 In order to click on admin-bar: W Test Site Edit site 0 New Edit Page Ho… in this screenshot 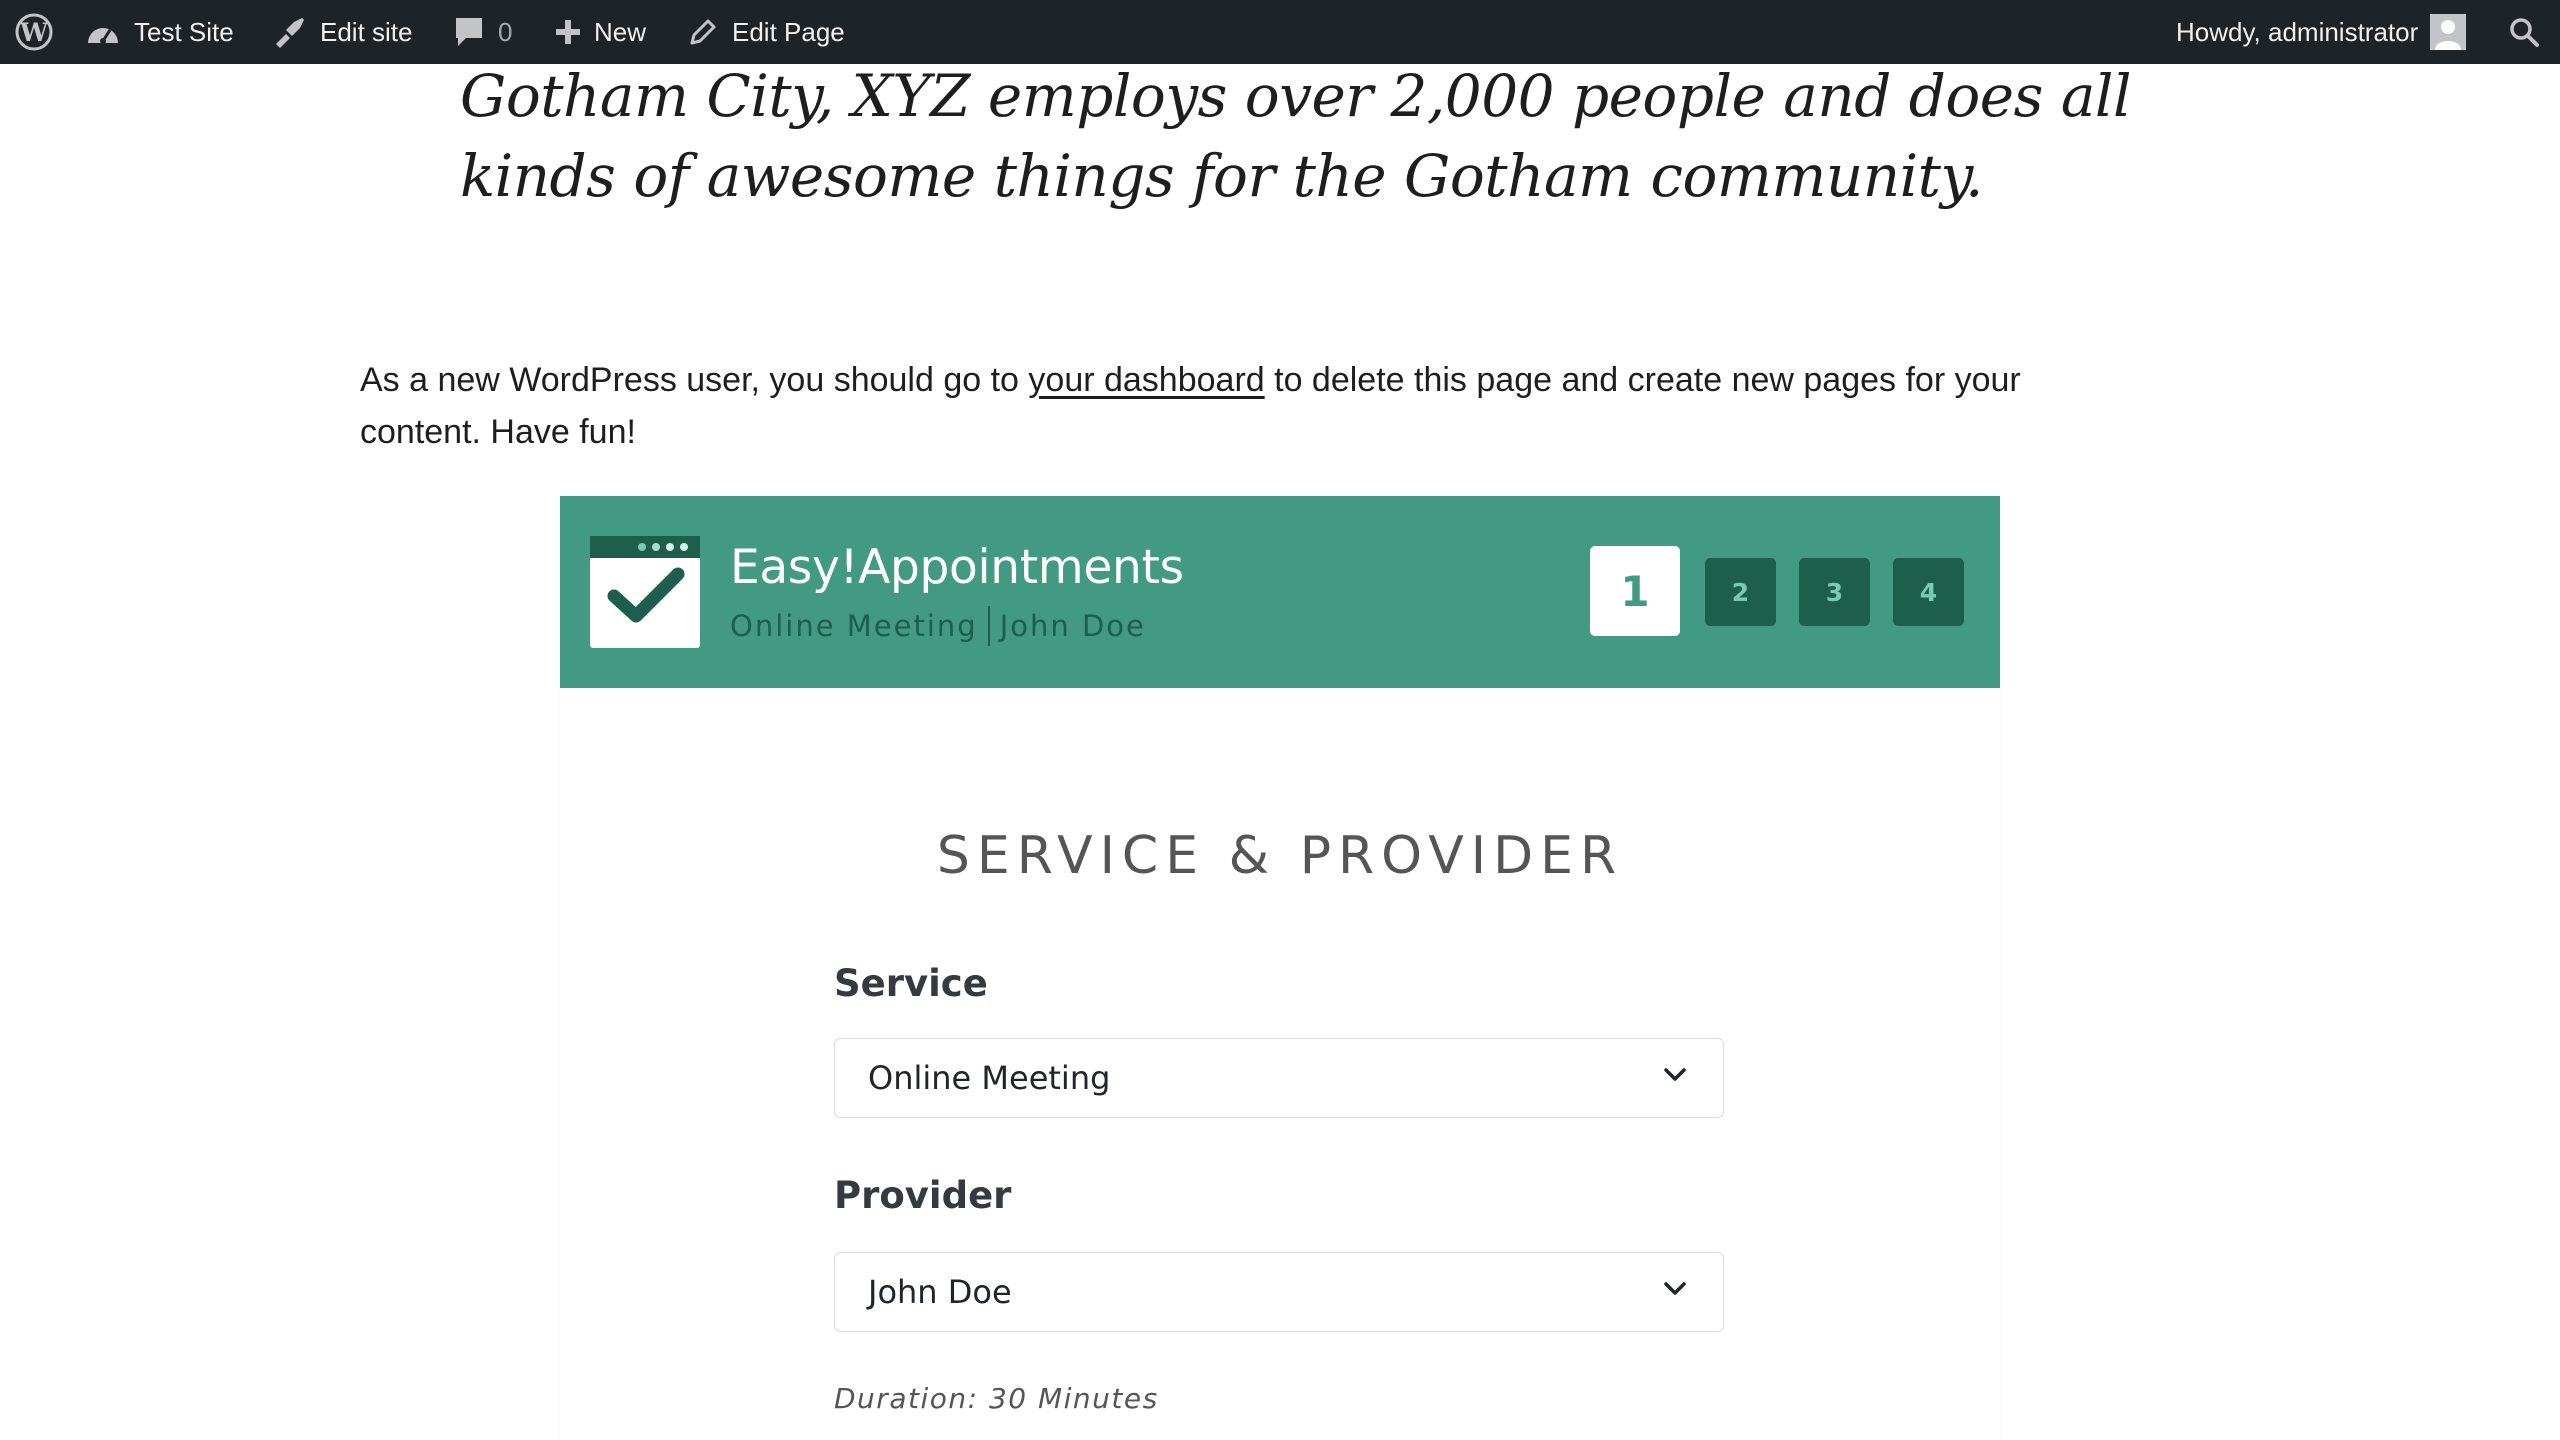, I will do `click(1280, 32)`.